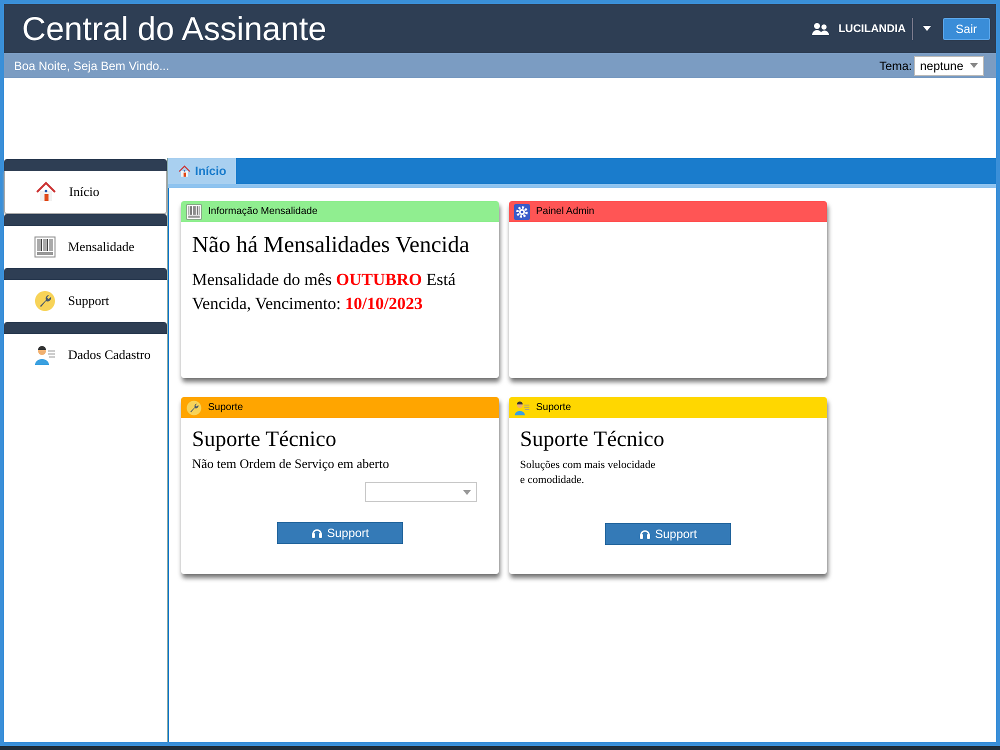  I want to click on logout-button: Sair, so click(966, 29).